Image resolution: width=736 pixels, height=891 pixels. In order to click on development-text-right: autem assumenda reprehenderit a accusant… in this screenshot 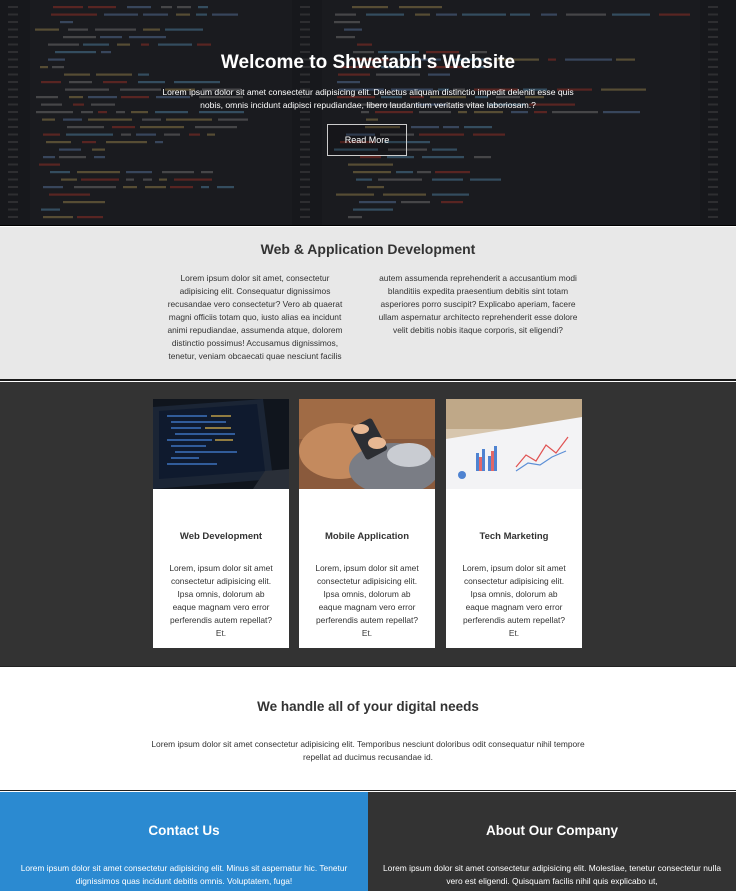, I will do `click(478, 304)`.